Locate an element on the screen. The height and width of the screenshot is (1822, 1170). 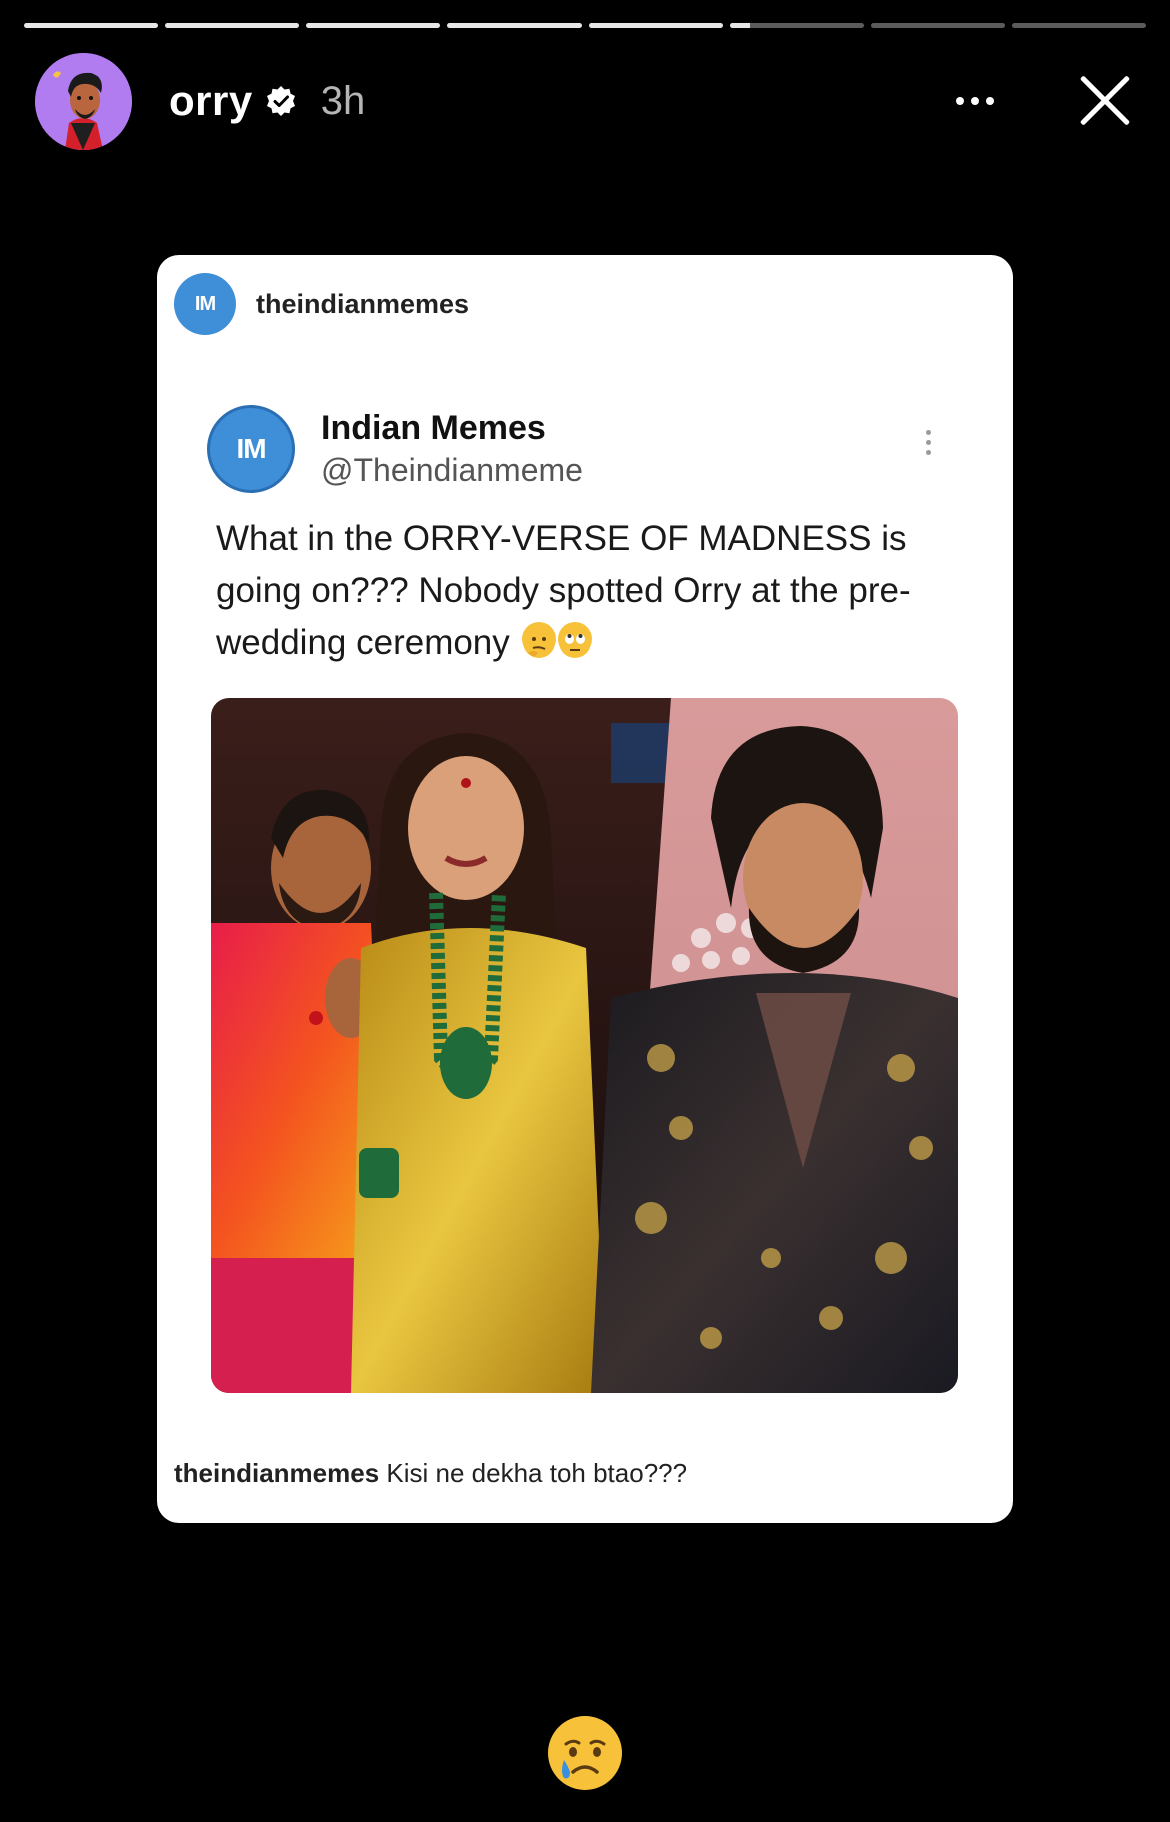
thinking-face-emoji is located at coordinates (538, 640).